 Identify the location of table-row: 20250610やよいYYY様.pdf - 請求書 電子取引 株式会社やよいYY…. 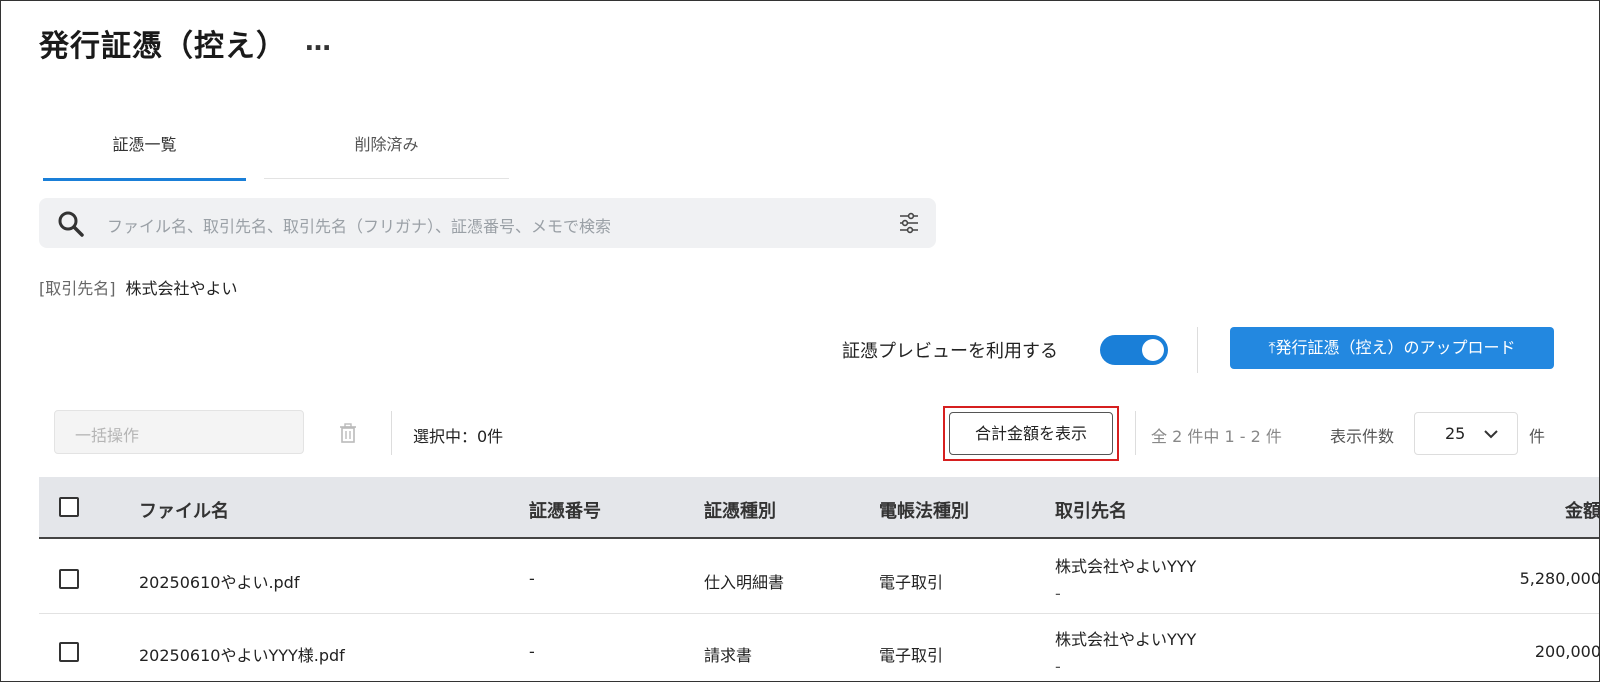
(819, 647).